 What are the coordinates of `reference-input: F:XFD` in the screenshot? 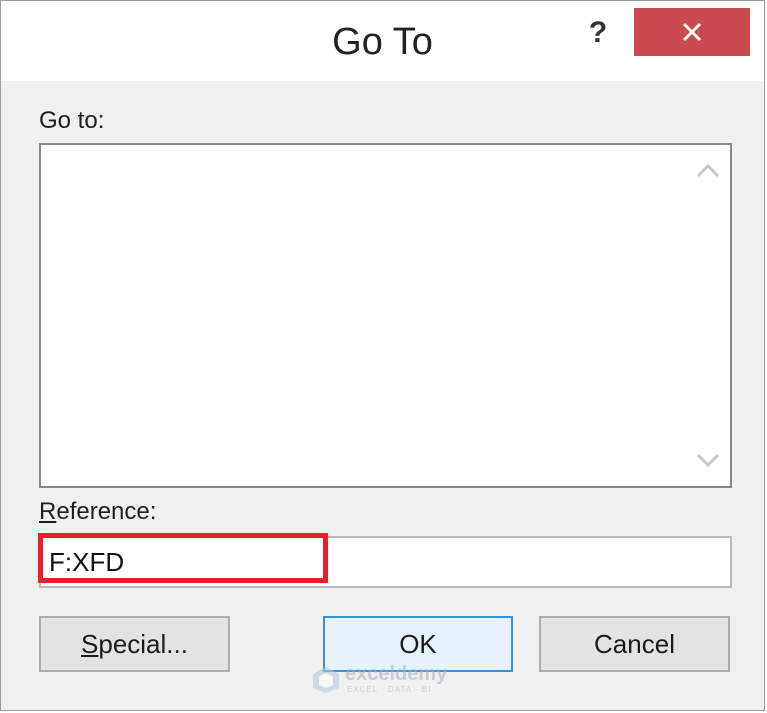 It's located at (385, 562).